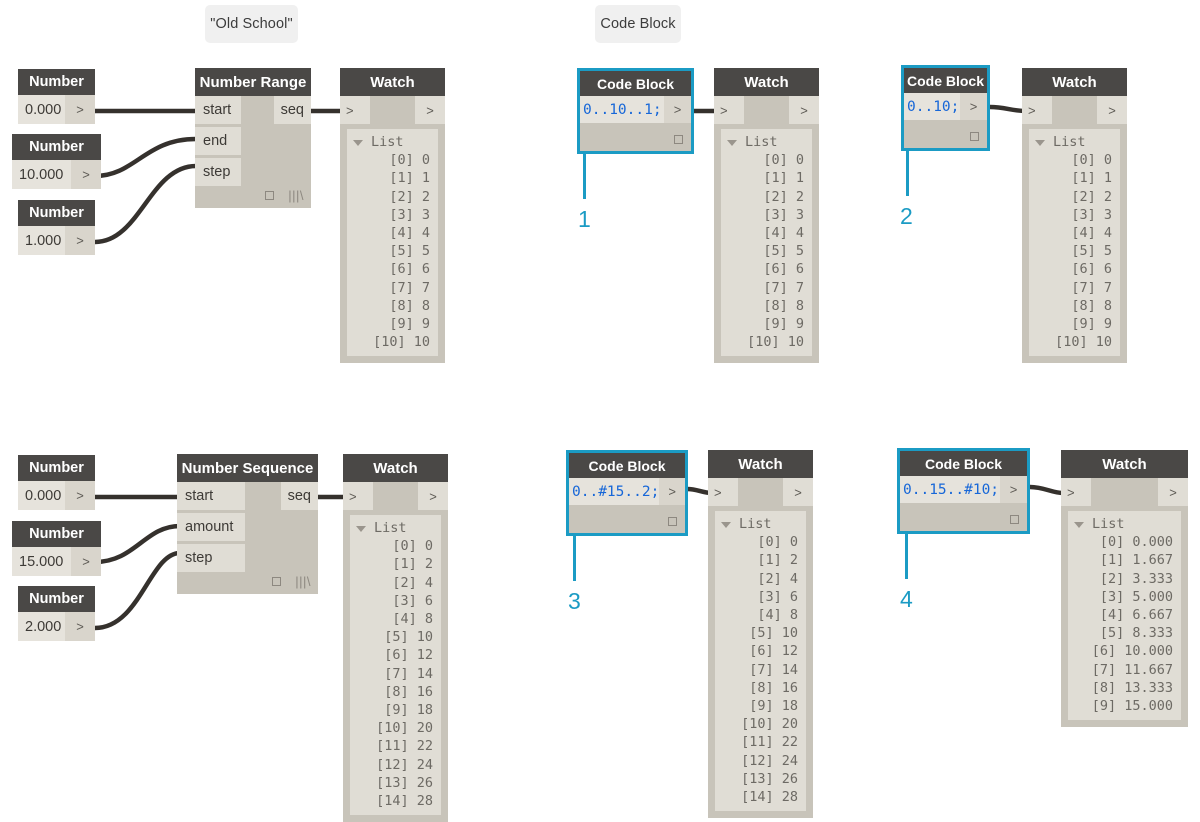  Describe the element at coordinates (80, 109) in the screenshot. I see `number-node-1-output-port: >` at that location.